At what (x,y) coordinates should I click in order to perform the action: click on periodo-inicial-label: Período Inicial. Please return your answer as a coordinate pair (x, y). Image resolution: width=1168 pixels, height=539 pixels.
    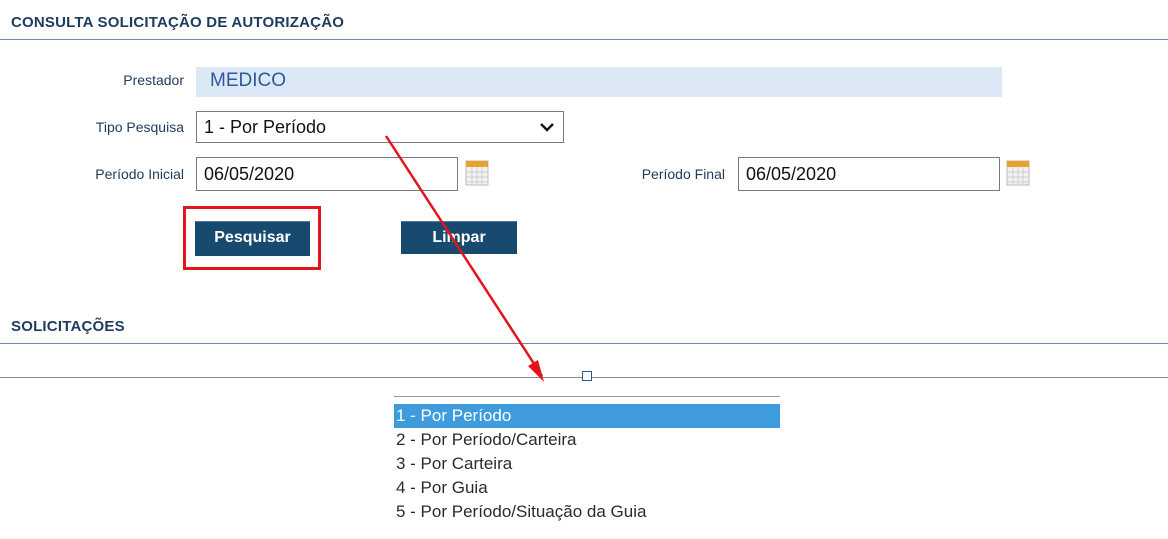
    Looking at the image, I should click on (139, 174).